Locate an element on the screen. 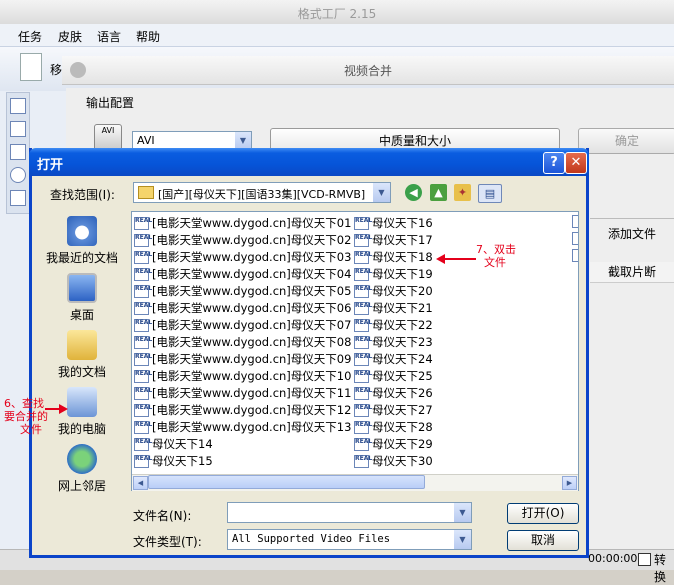 This screenshot has width=674, height=585. place-my-computer: 我的电脑 is located at coordinates (82, 412).